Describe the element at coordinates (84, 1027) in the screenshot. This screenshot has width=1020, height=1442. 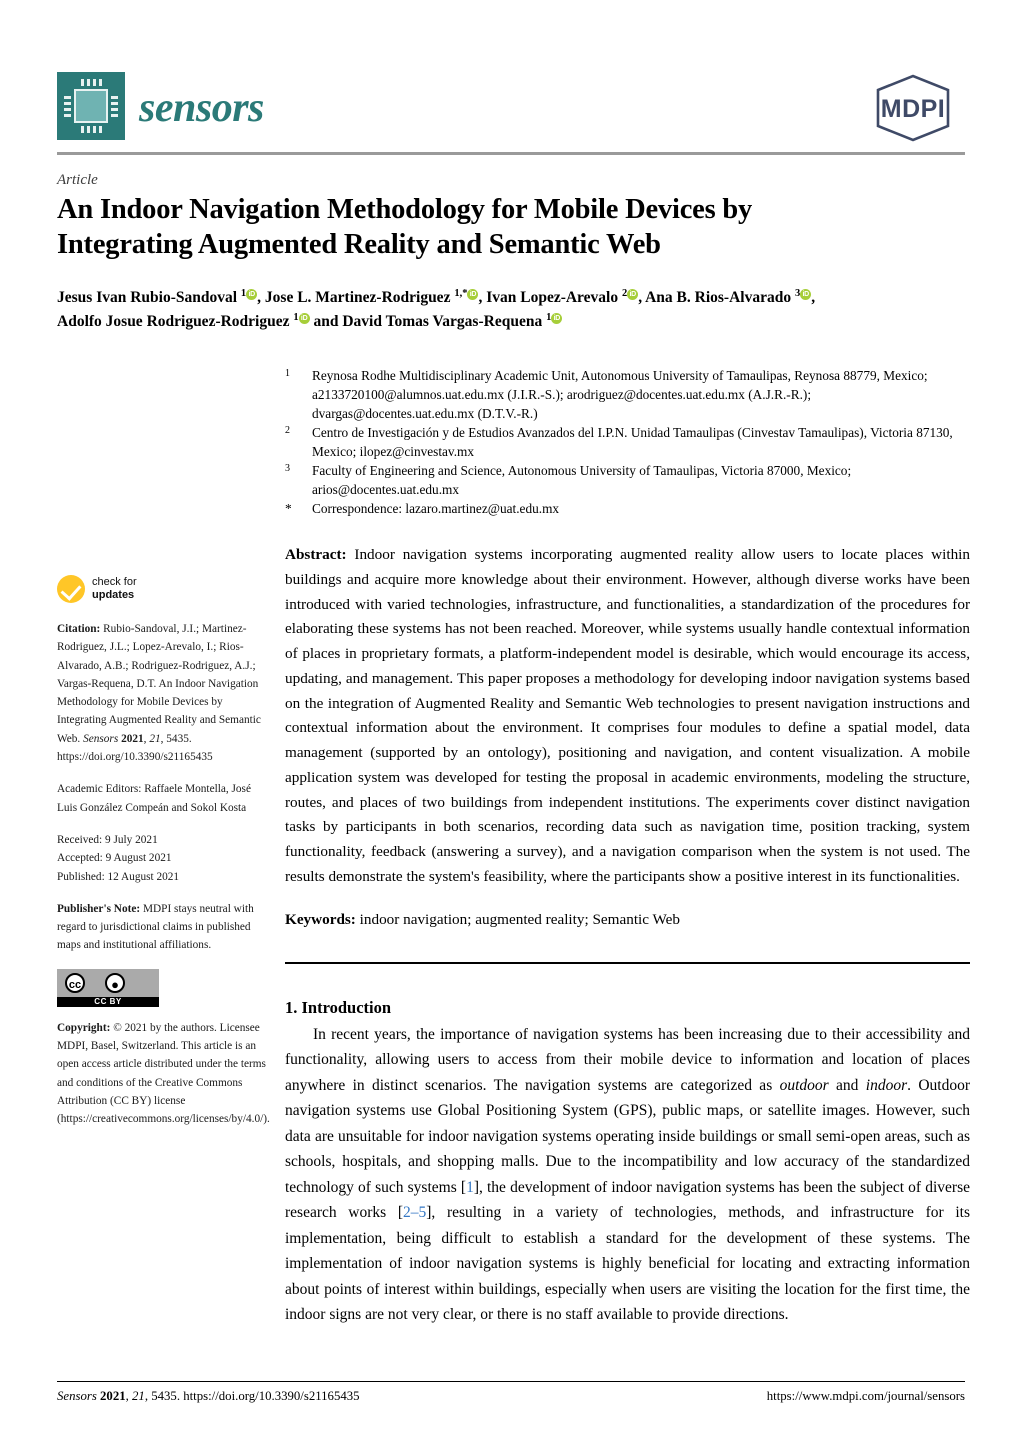
I see `copyright-label: Copyright:` at that location.